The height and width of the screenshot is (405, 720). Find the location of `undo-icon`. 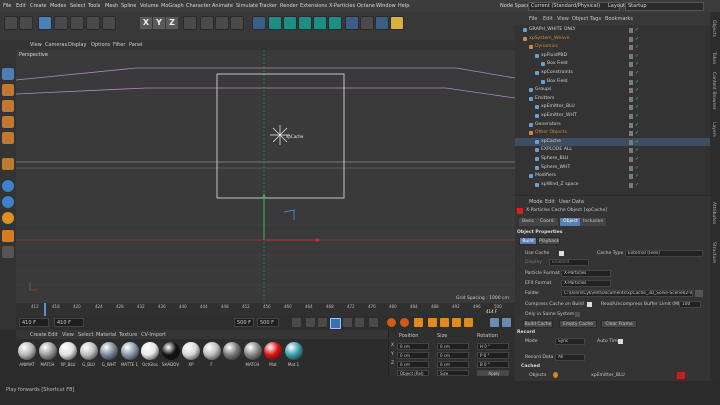

undo-icon is located at coordinates (11, 23).